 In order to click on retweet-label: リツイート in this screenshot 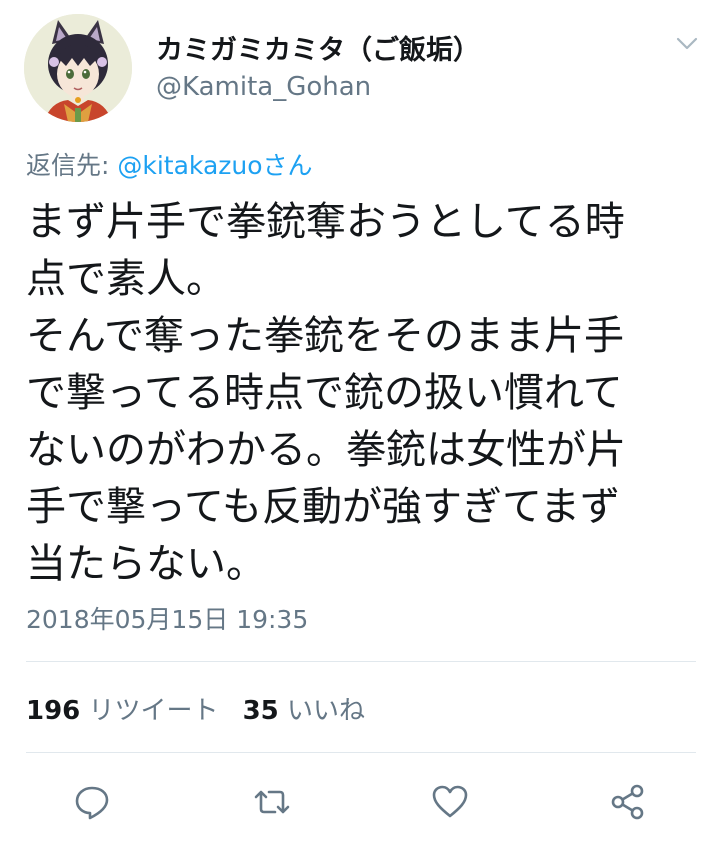, I will do `click(153, 711)`.